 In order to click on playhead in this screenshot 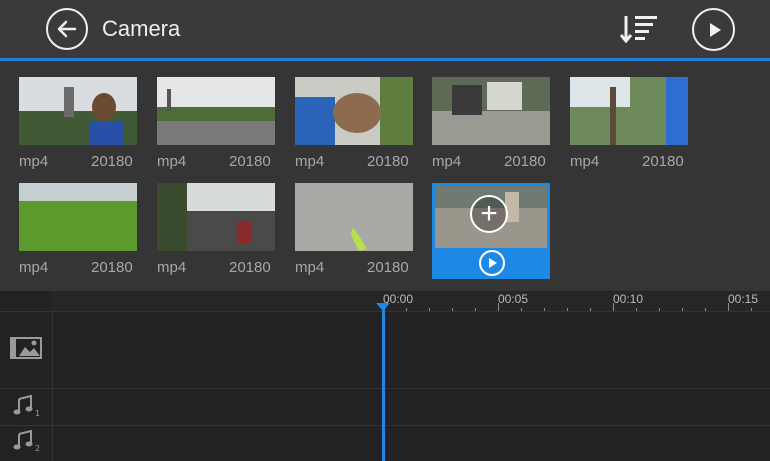, I will do `click(383, 383)`.